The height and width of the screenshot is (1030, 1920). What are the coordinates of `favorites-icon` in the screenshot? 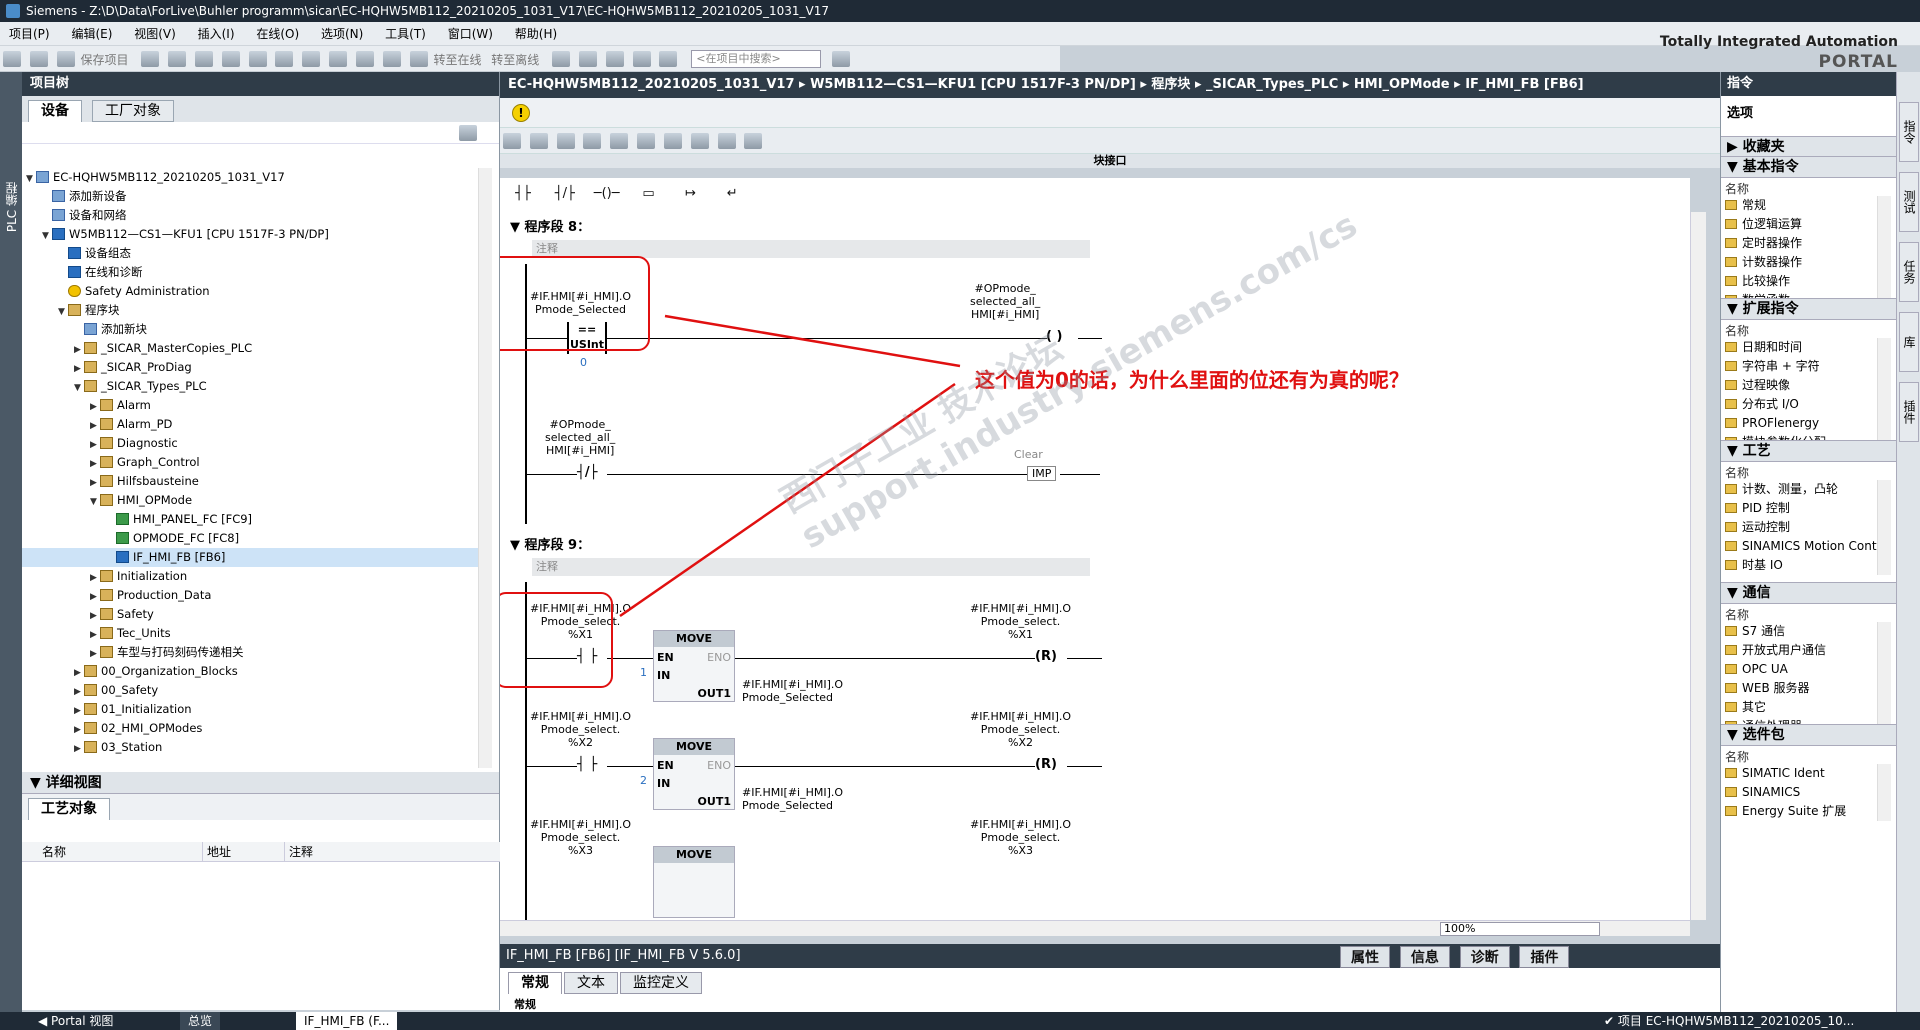 It's located at (646, 141).